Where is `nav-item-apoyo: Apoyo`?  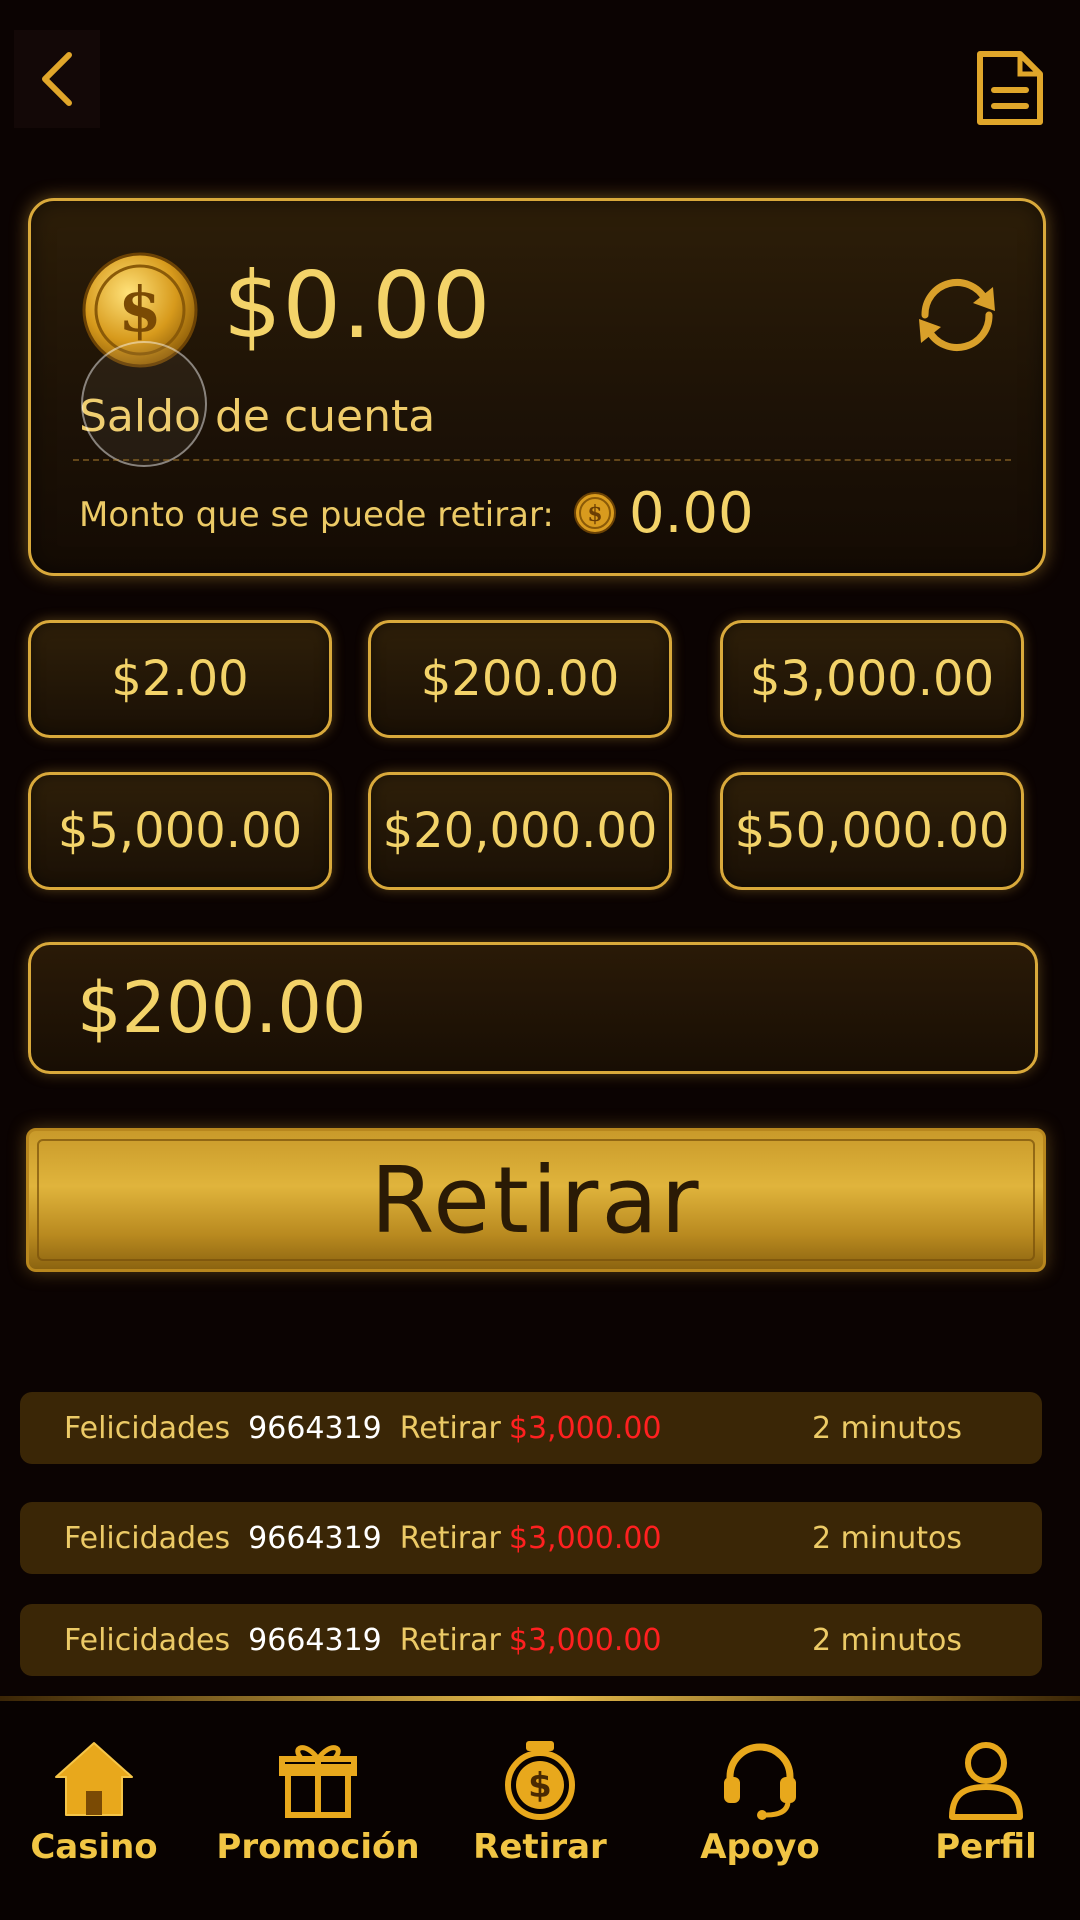
nav-item-apoyo: Apoyo is located at coordinates (760, 1807).